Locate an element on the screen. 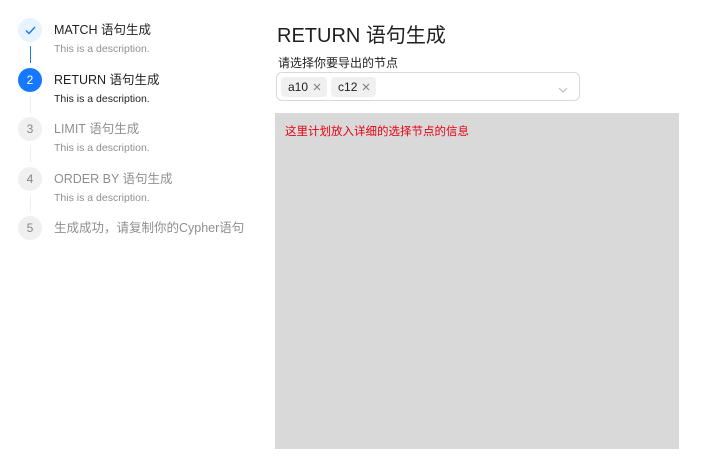 The image size is (703, 465). step-number-badge: 3 is located at coordinates (30, 129).